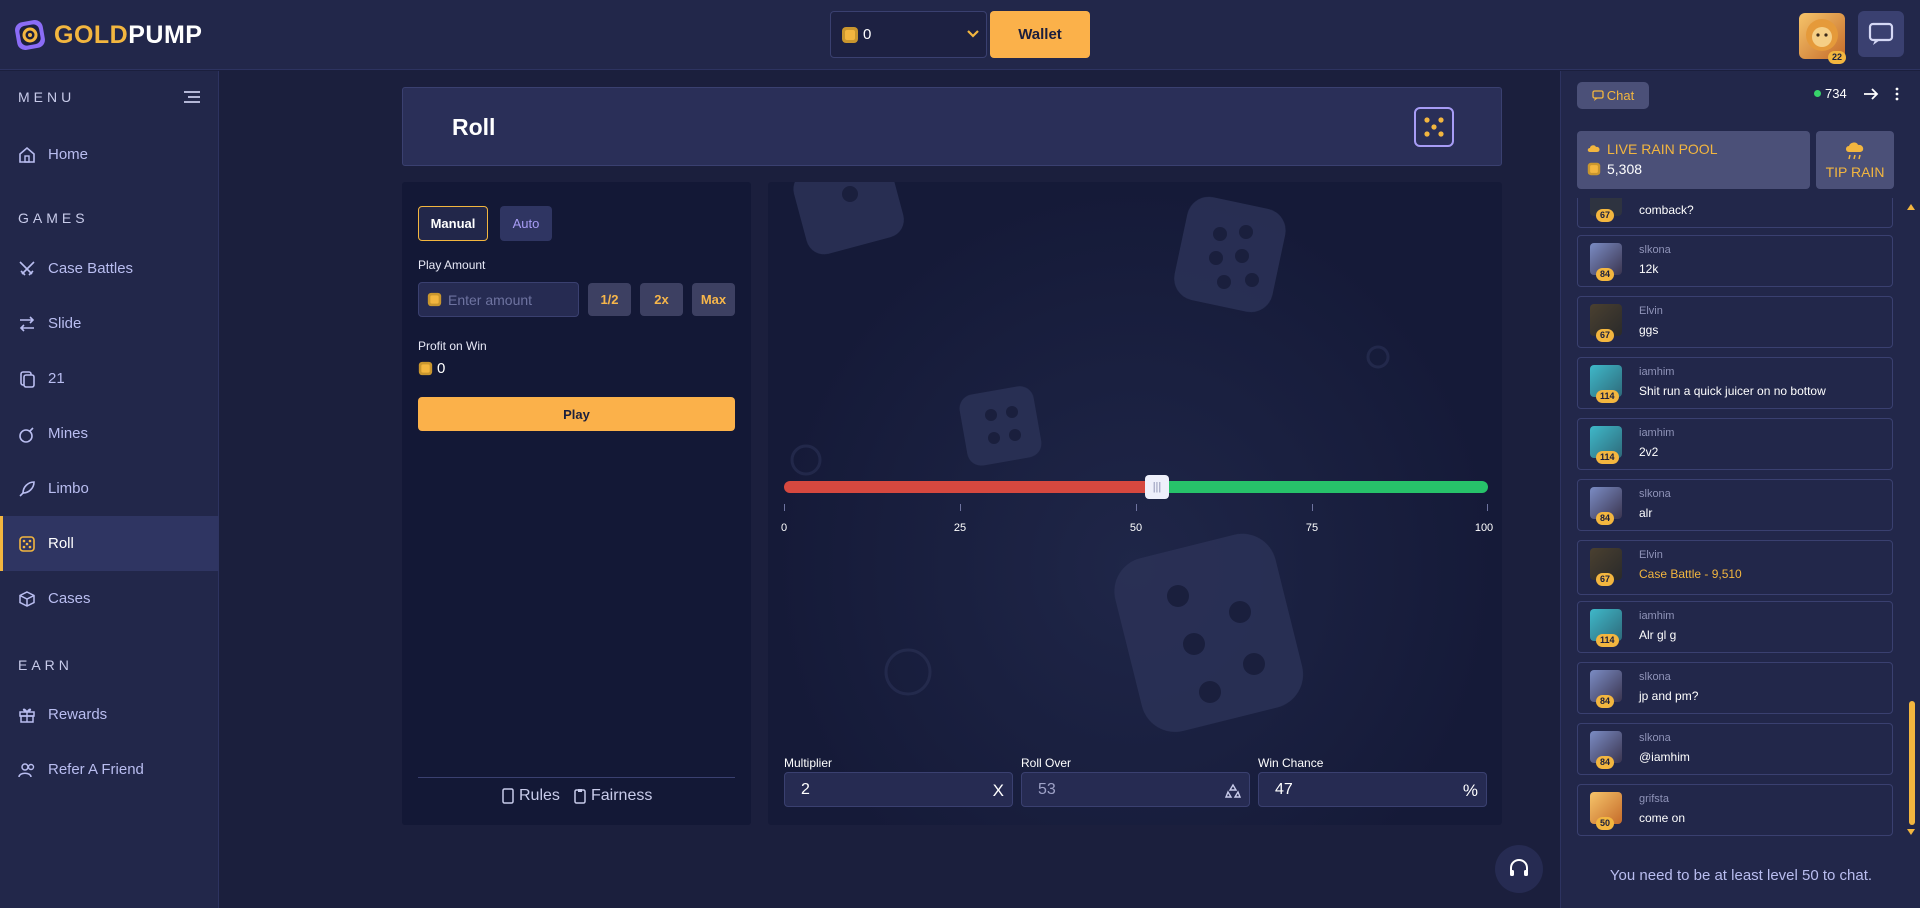  What do you see at coordinates (490, 299) in the screenshot?
I see `amount-placeholder: Enter amount` at bounding box center [490, 299].